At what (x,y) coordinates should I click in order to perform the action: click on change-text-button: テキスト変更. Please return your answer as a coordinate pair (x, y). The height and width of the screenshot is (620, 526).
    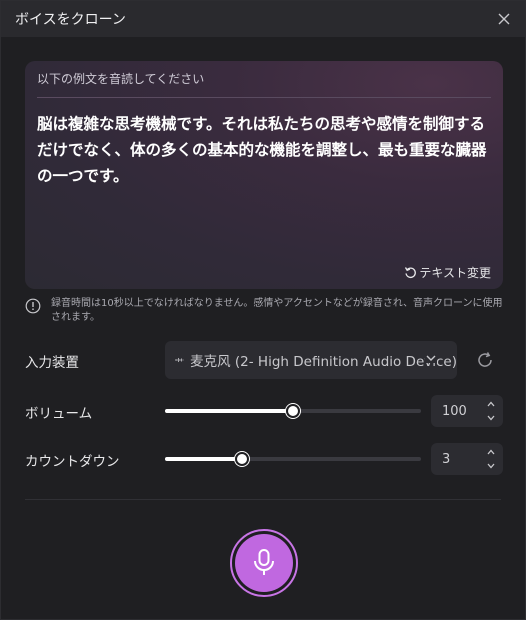
    Looking at the image, I should click on (447, 272).